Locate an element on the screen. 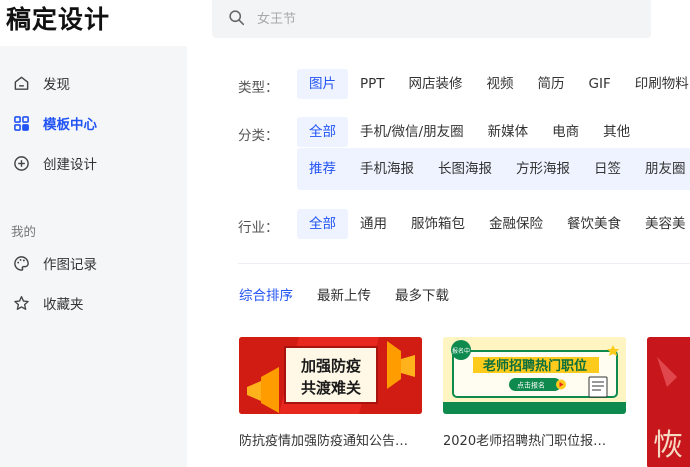 The image size is (690, 467). home-icon is located at coordinates (21, 83).